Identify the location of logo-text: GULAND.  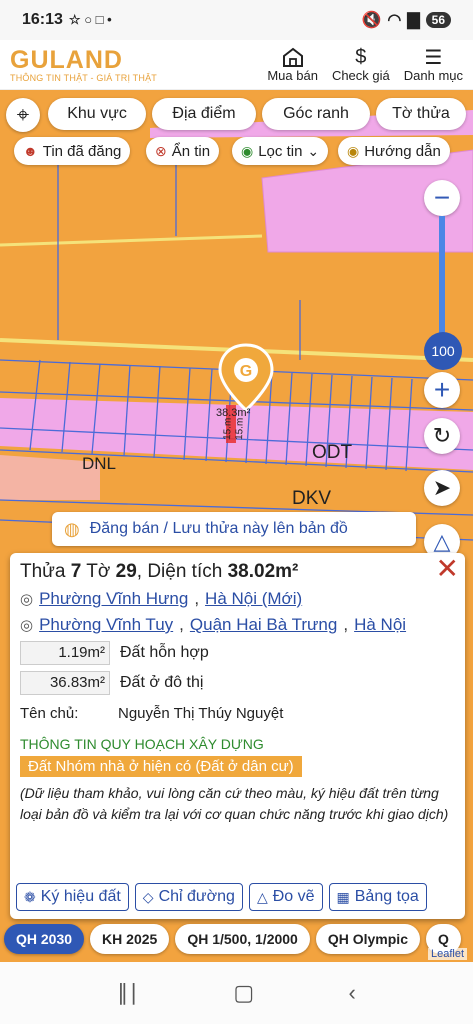
(66, 59).